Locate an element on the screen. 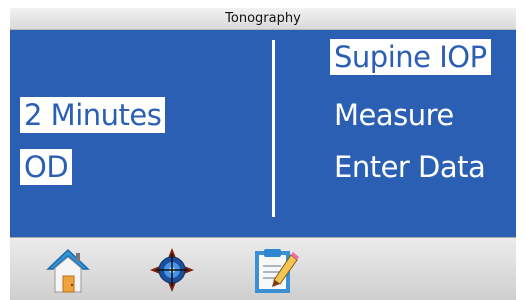 The image size is (526, 300). eye-option: OD is located at coordinates (46, 167).